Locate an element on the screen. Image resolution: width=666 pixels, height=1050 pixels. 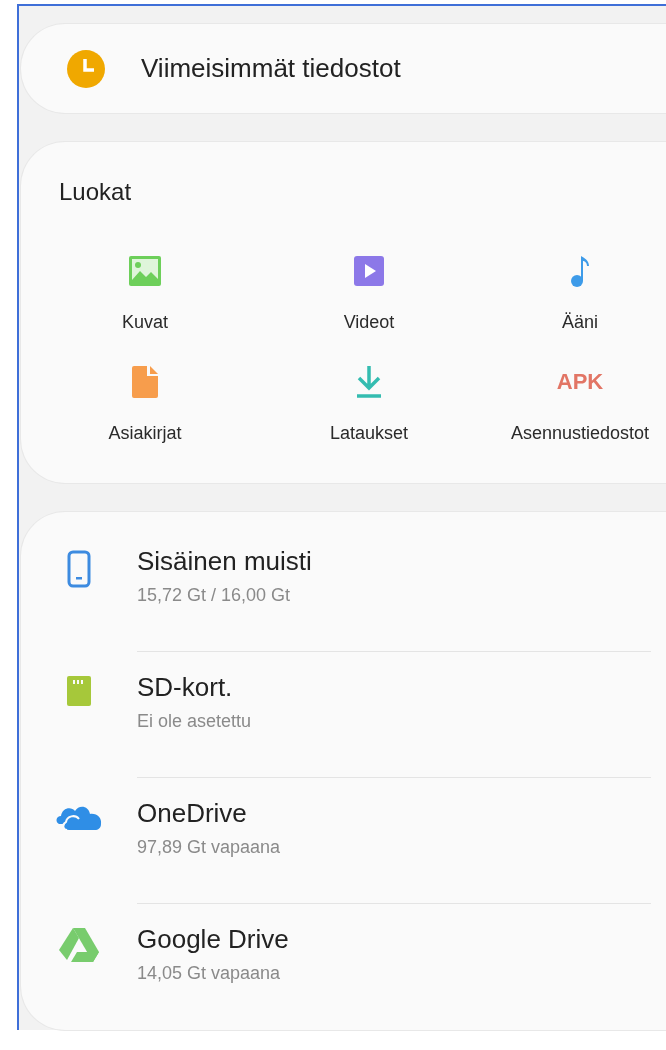
phone-icon is located at coordinates (79, 569).